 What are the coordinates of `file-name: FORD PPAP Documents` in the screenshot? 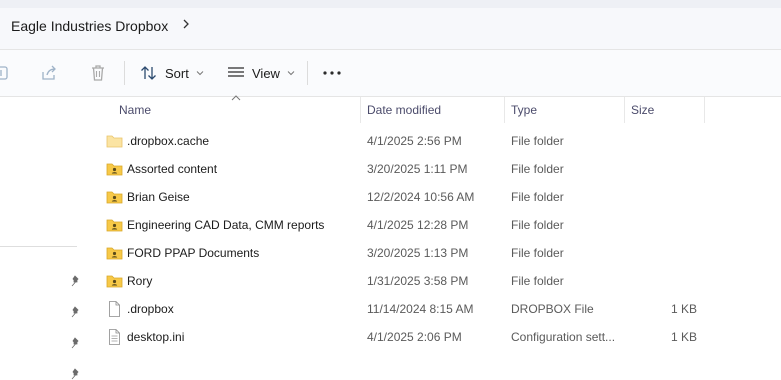 It's located at (193, 253).